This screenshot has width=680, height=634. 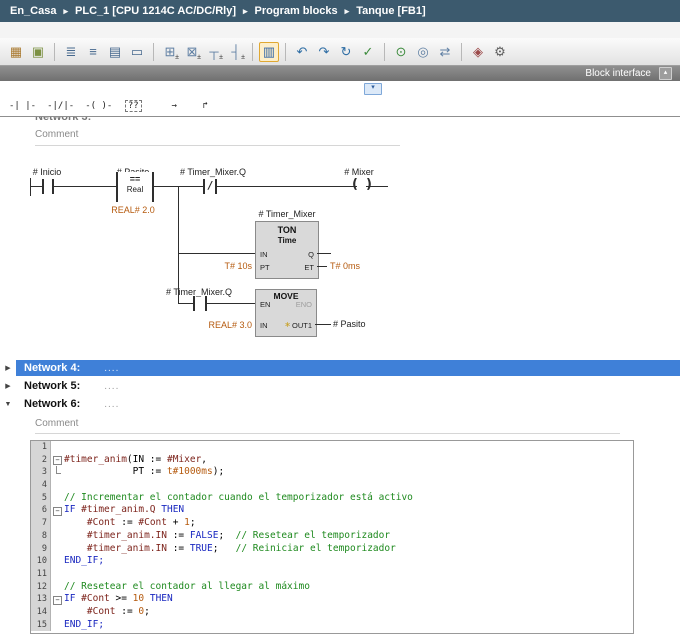 I want to click on network-4-expand-arrow: ▶, so click(x=8, y=368).